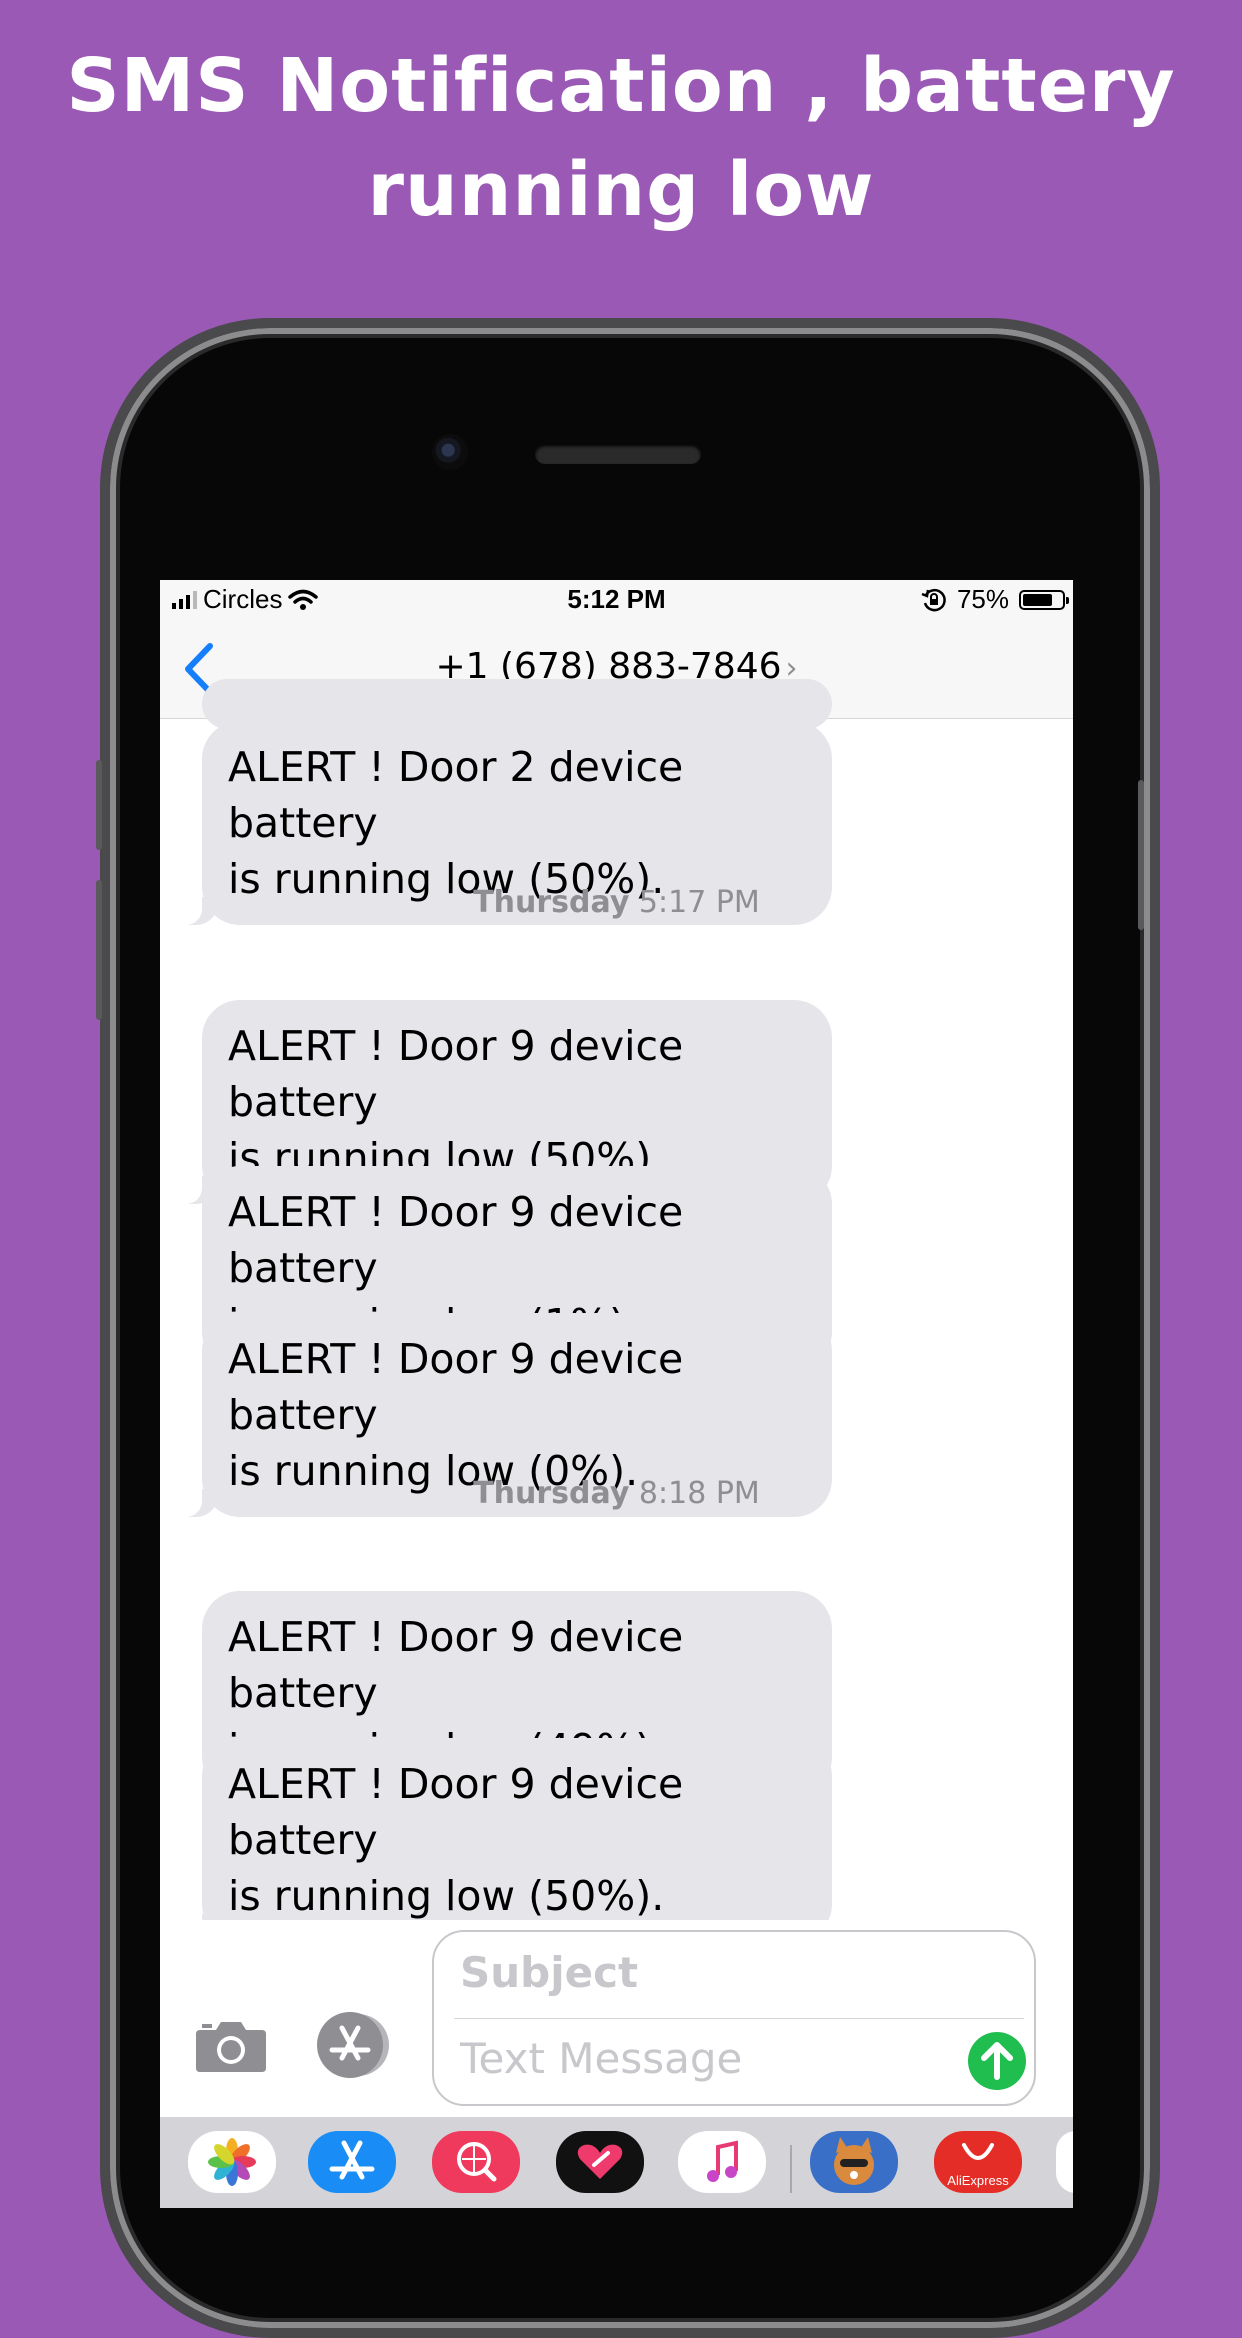  I want to click on message-input-box: Subject Text Message, so click(734, 2018).